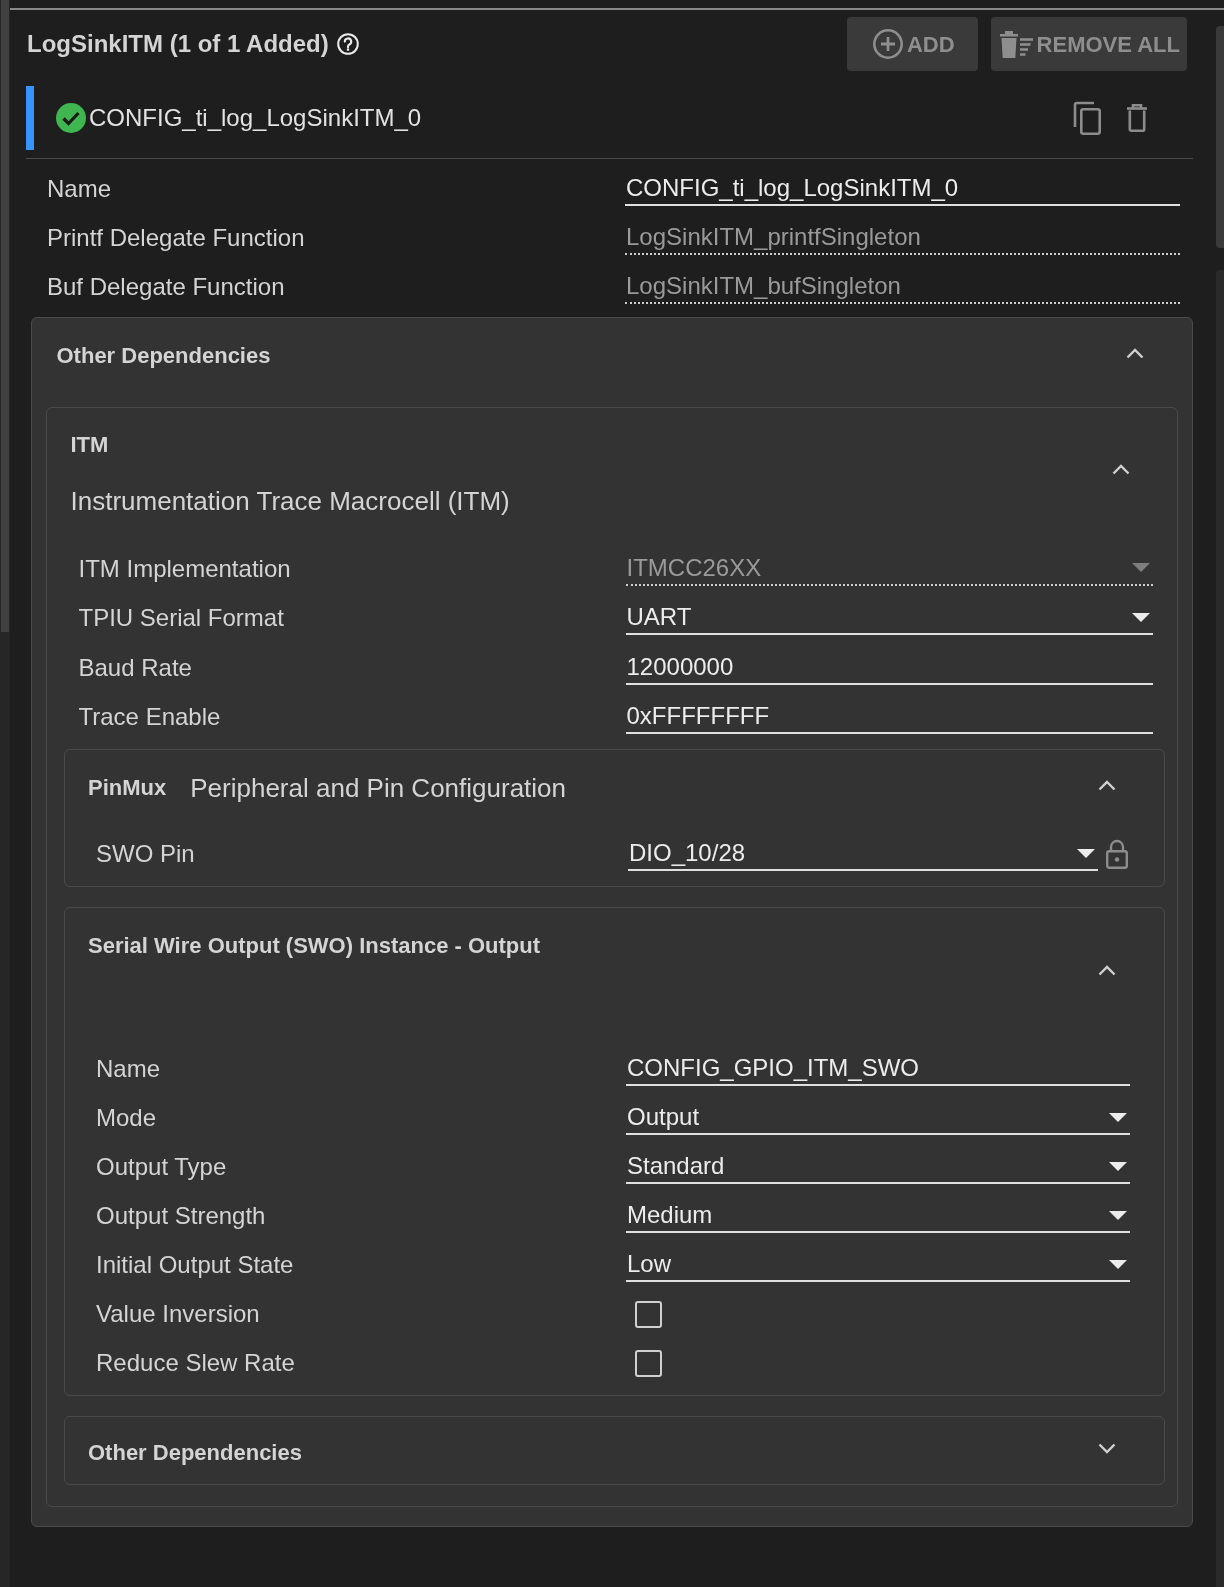 The width and height of the screenshot is (1224, 1587). I want to click on help-icon, so click(347, 44).